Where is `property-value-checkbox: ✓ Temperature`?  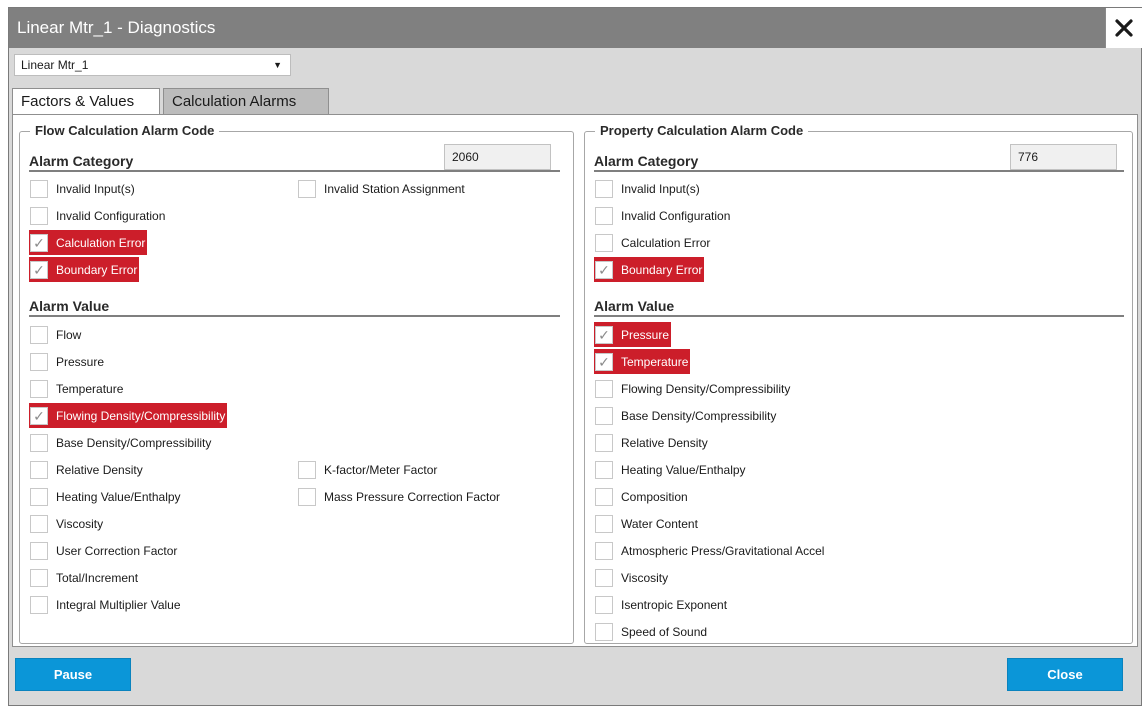
property-value-checkbox: ✓ Temperature is located at coordinates (642, 361).